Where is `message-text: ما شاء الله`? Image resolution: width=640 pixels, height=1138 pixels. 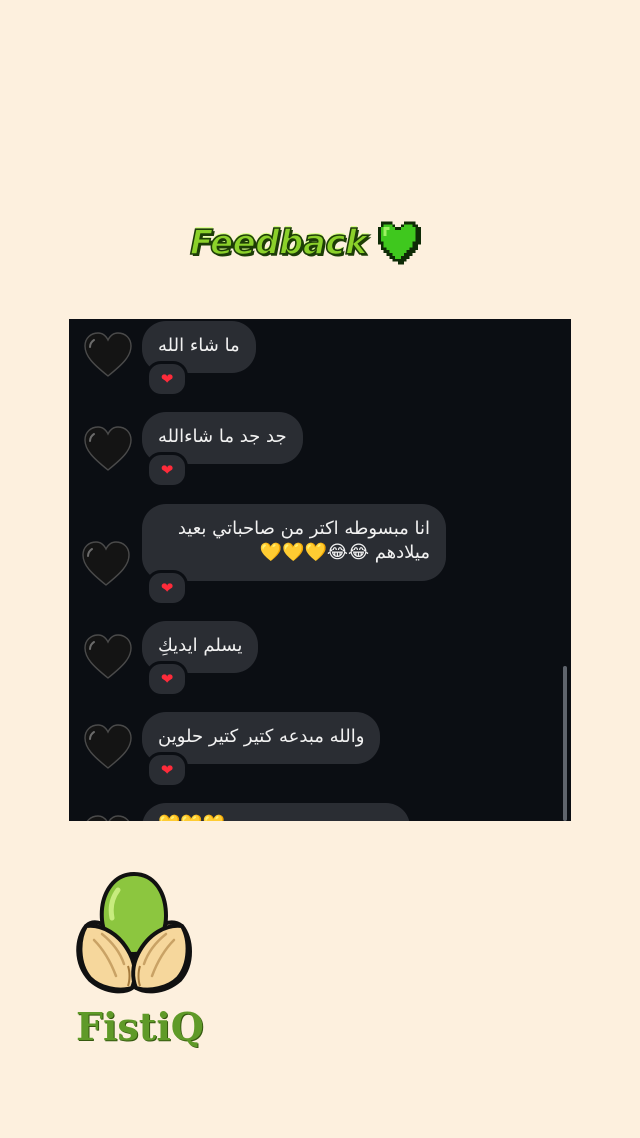 message-text: ما شاء الله is located at coordinates (199, 345).